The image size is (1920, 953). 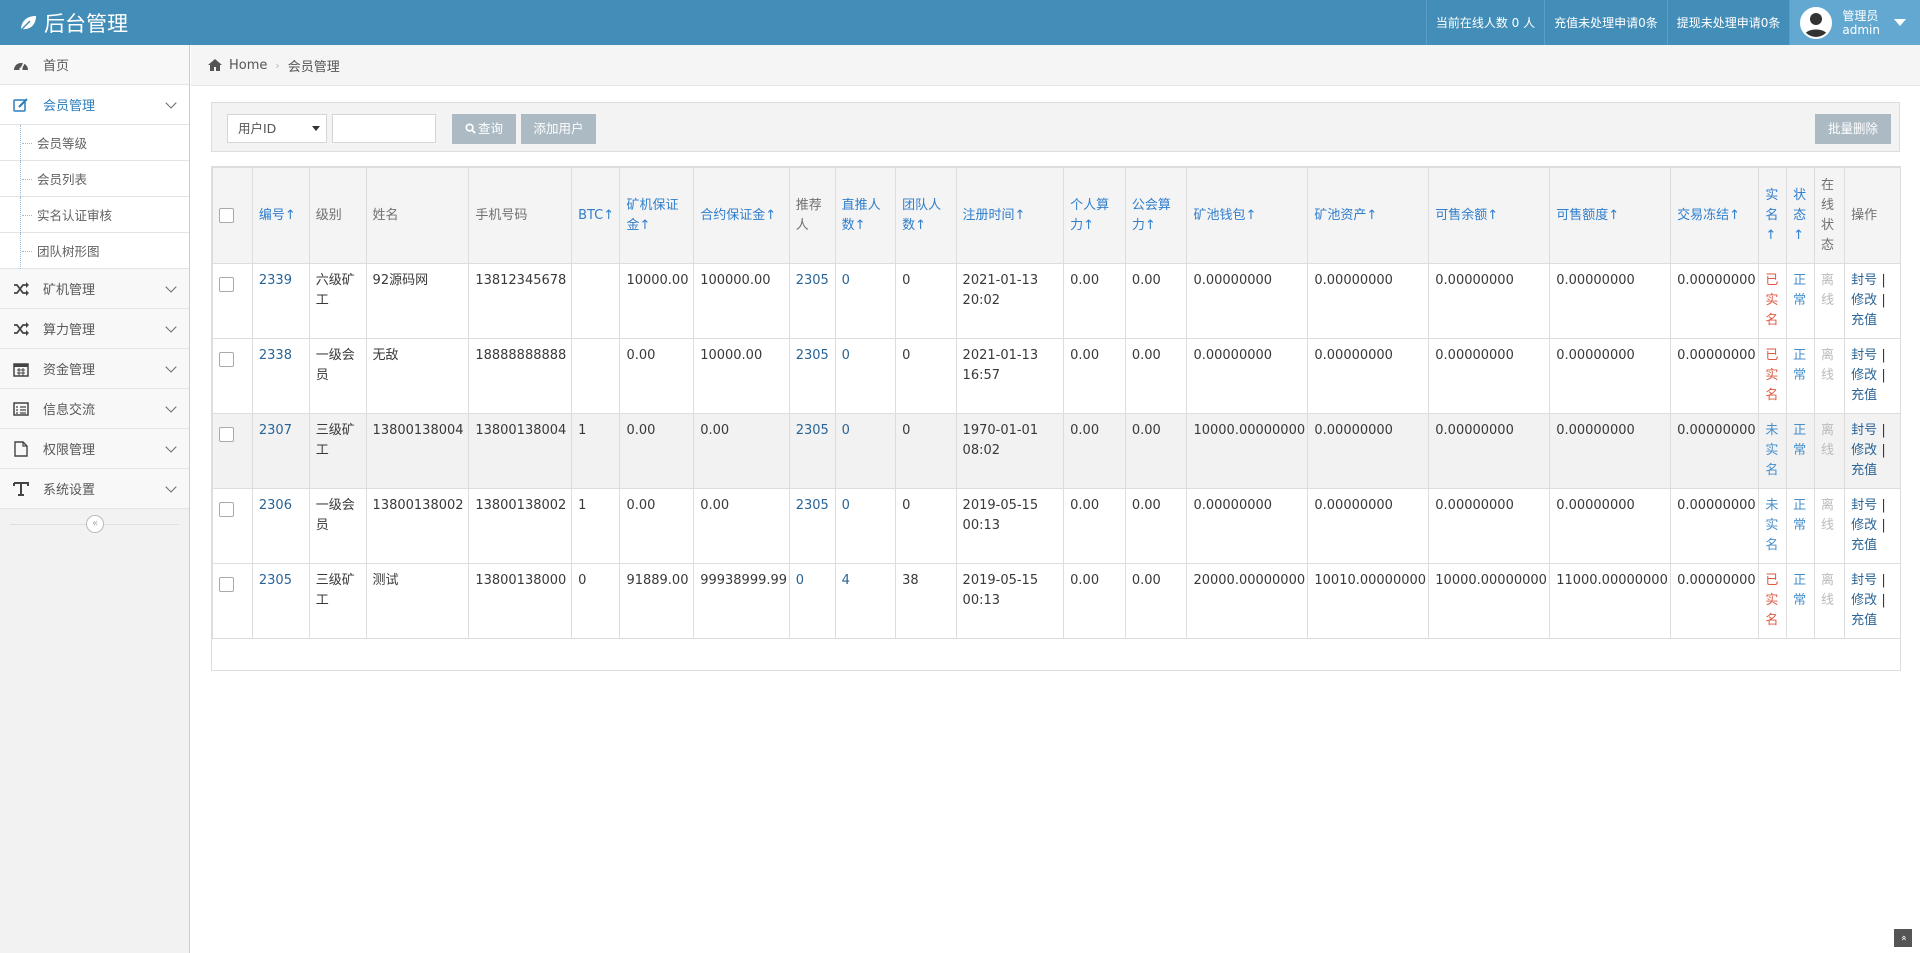 I want to click on row-level: 三级矿工, so click(x=335, y=440).